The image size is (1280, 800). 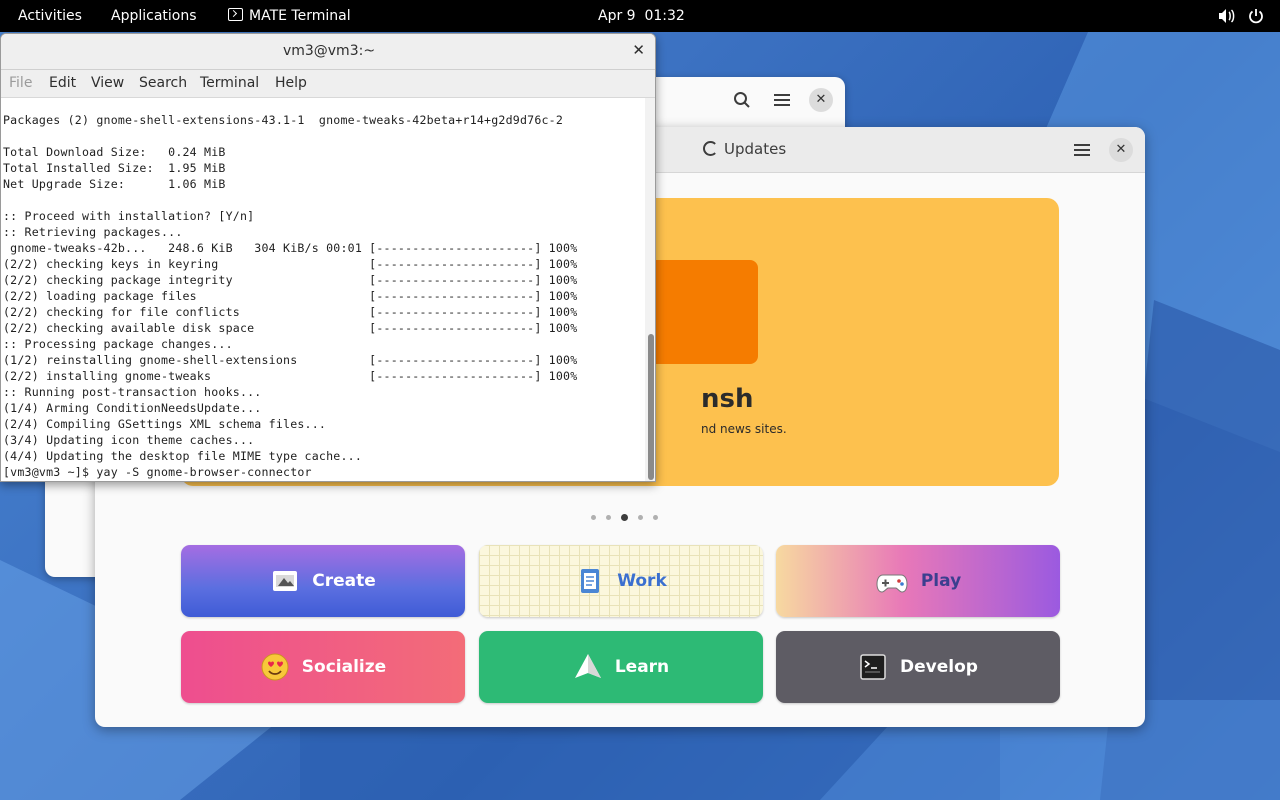 What do you see at coordinates (918, 581) in the screenshot?
I see `category-play: Play` at bounding box center [918, 581].